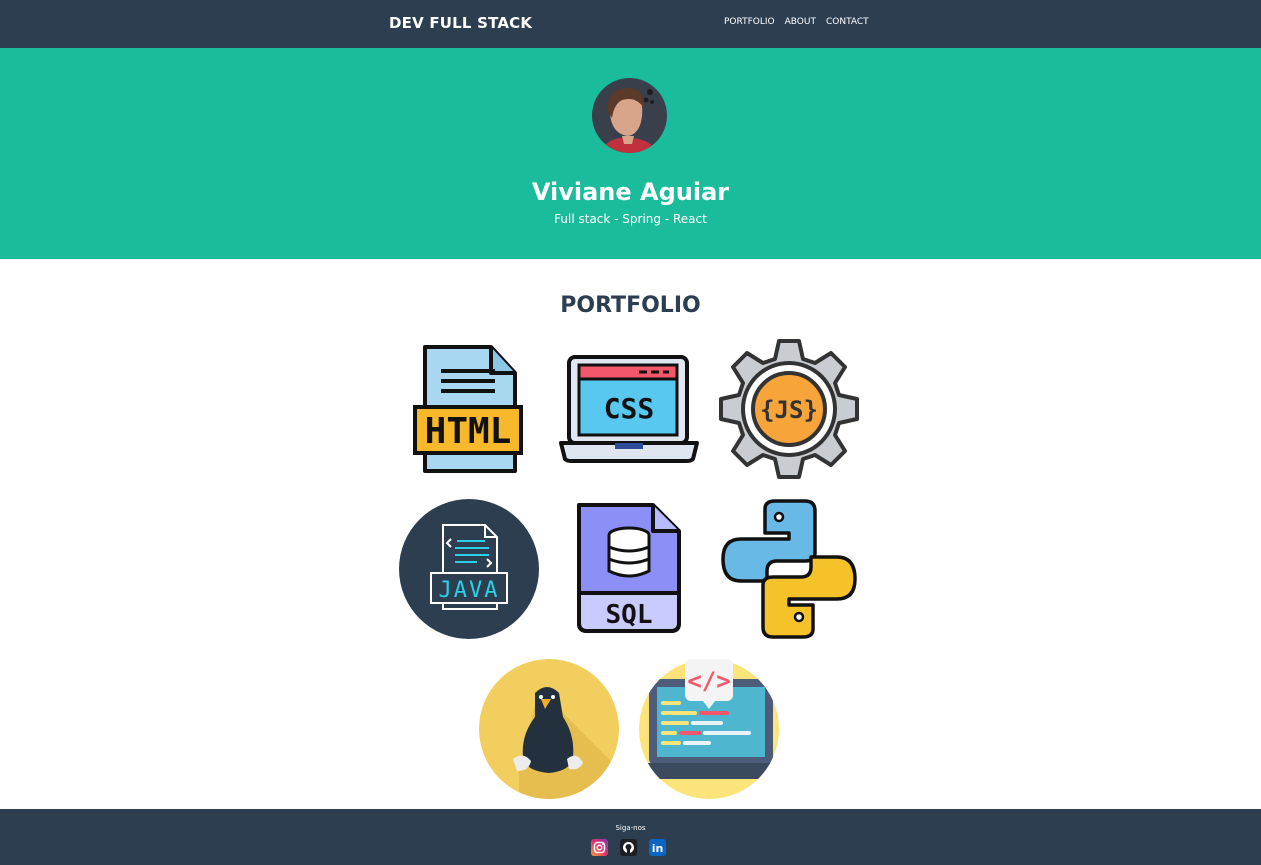 This screenshot has height=865, width=1261. Describe the element at coordinates (629, 569) in the screenshot. I see `sql-file-icon: SQL` at that location.